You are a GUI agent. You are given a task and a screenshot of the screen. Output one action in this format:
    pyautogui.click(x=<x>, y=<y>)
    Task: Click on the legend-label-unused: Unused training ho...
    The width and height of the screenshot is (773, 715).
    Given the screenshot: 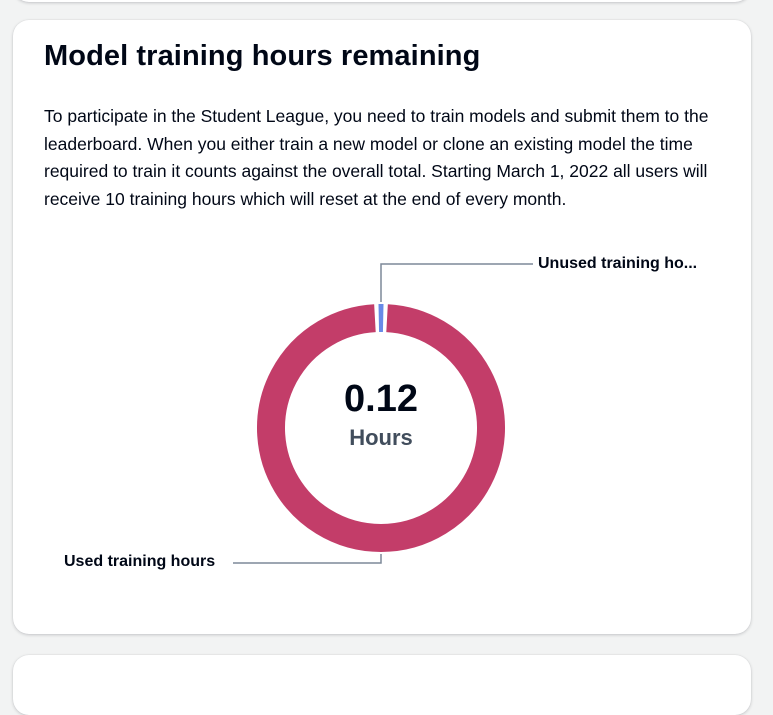 What is the action you would take?
    pyautogui.click(x=617, y=264)
    